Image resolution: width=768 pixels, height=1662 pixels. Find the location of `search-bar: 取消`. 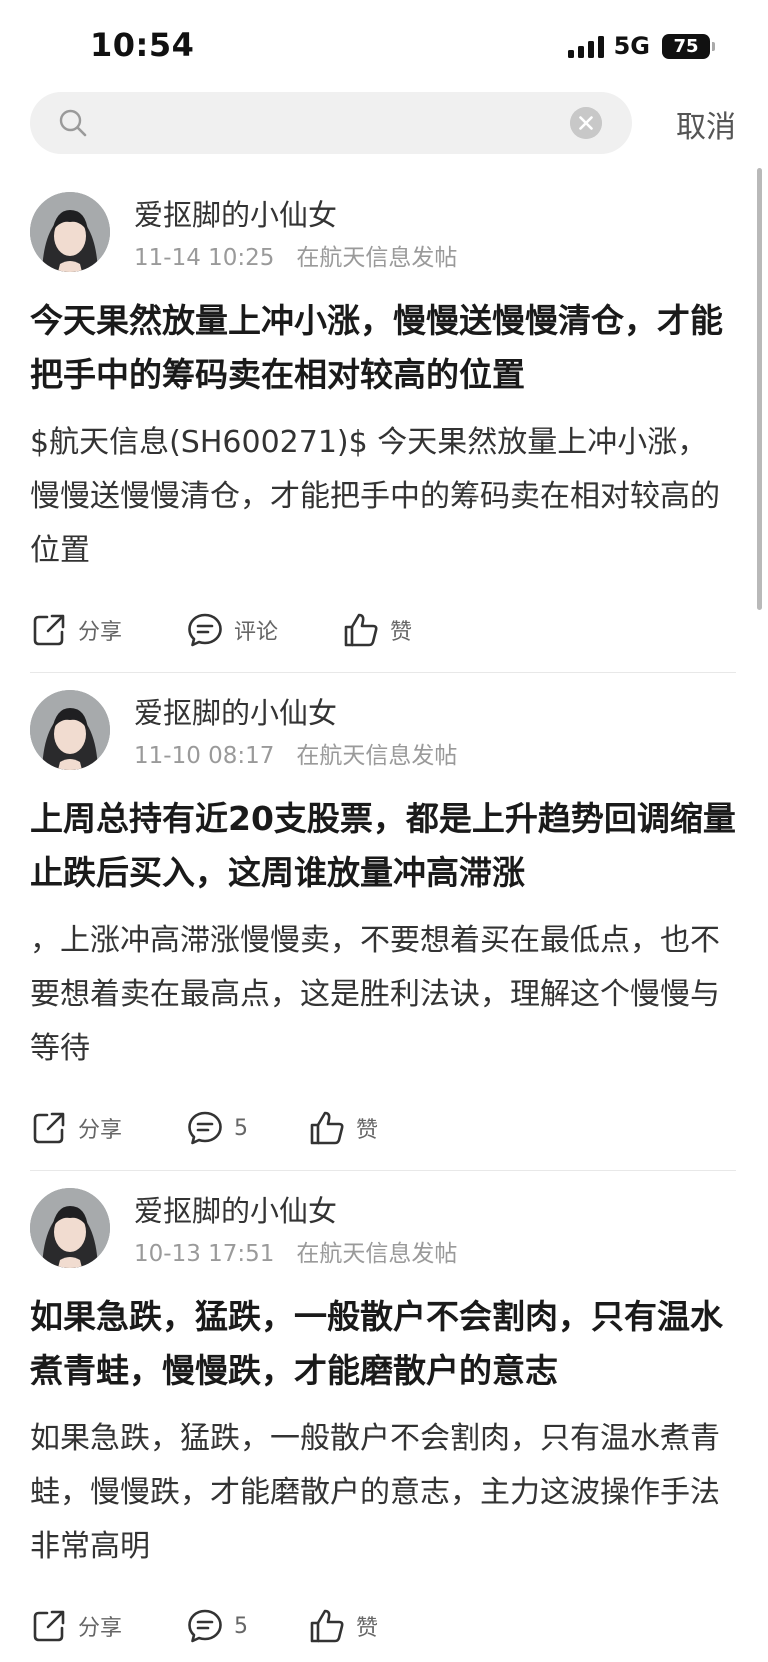

search-bar: 取消 is located at coordinates (384, 124).